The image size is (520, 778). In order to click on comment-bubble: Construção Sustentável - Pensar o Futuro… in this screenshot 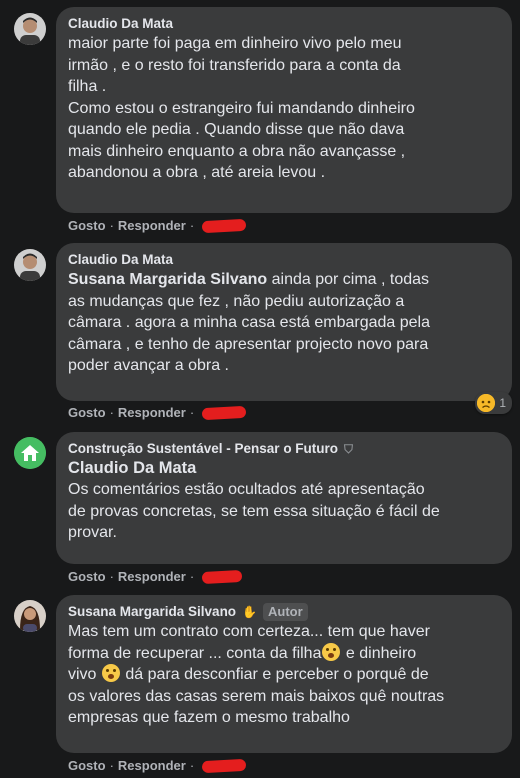, I will do `click(284, 498)`.